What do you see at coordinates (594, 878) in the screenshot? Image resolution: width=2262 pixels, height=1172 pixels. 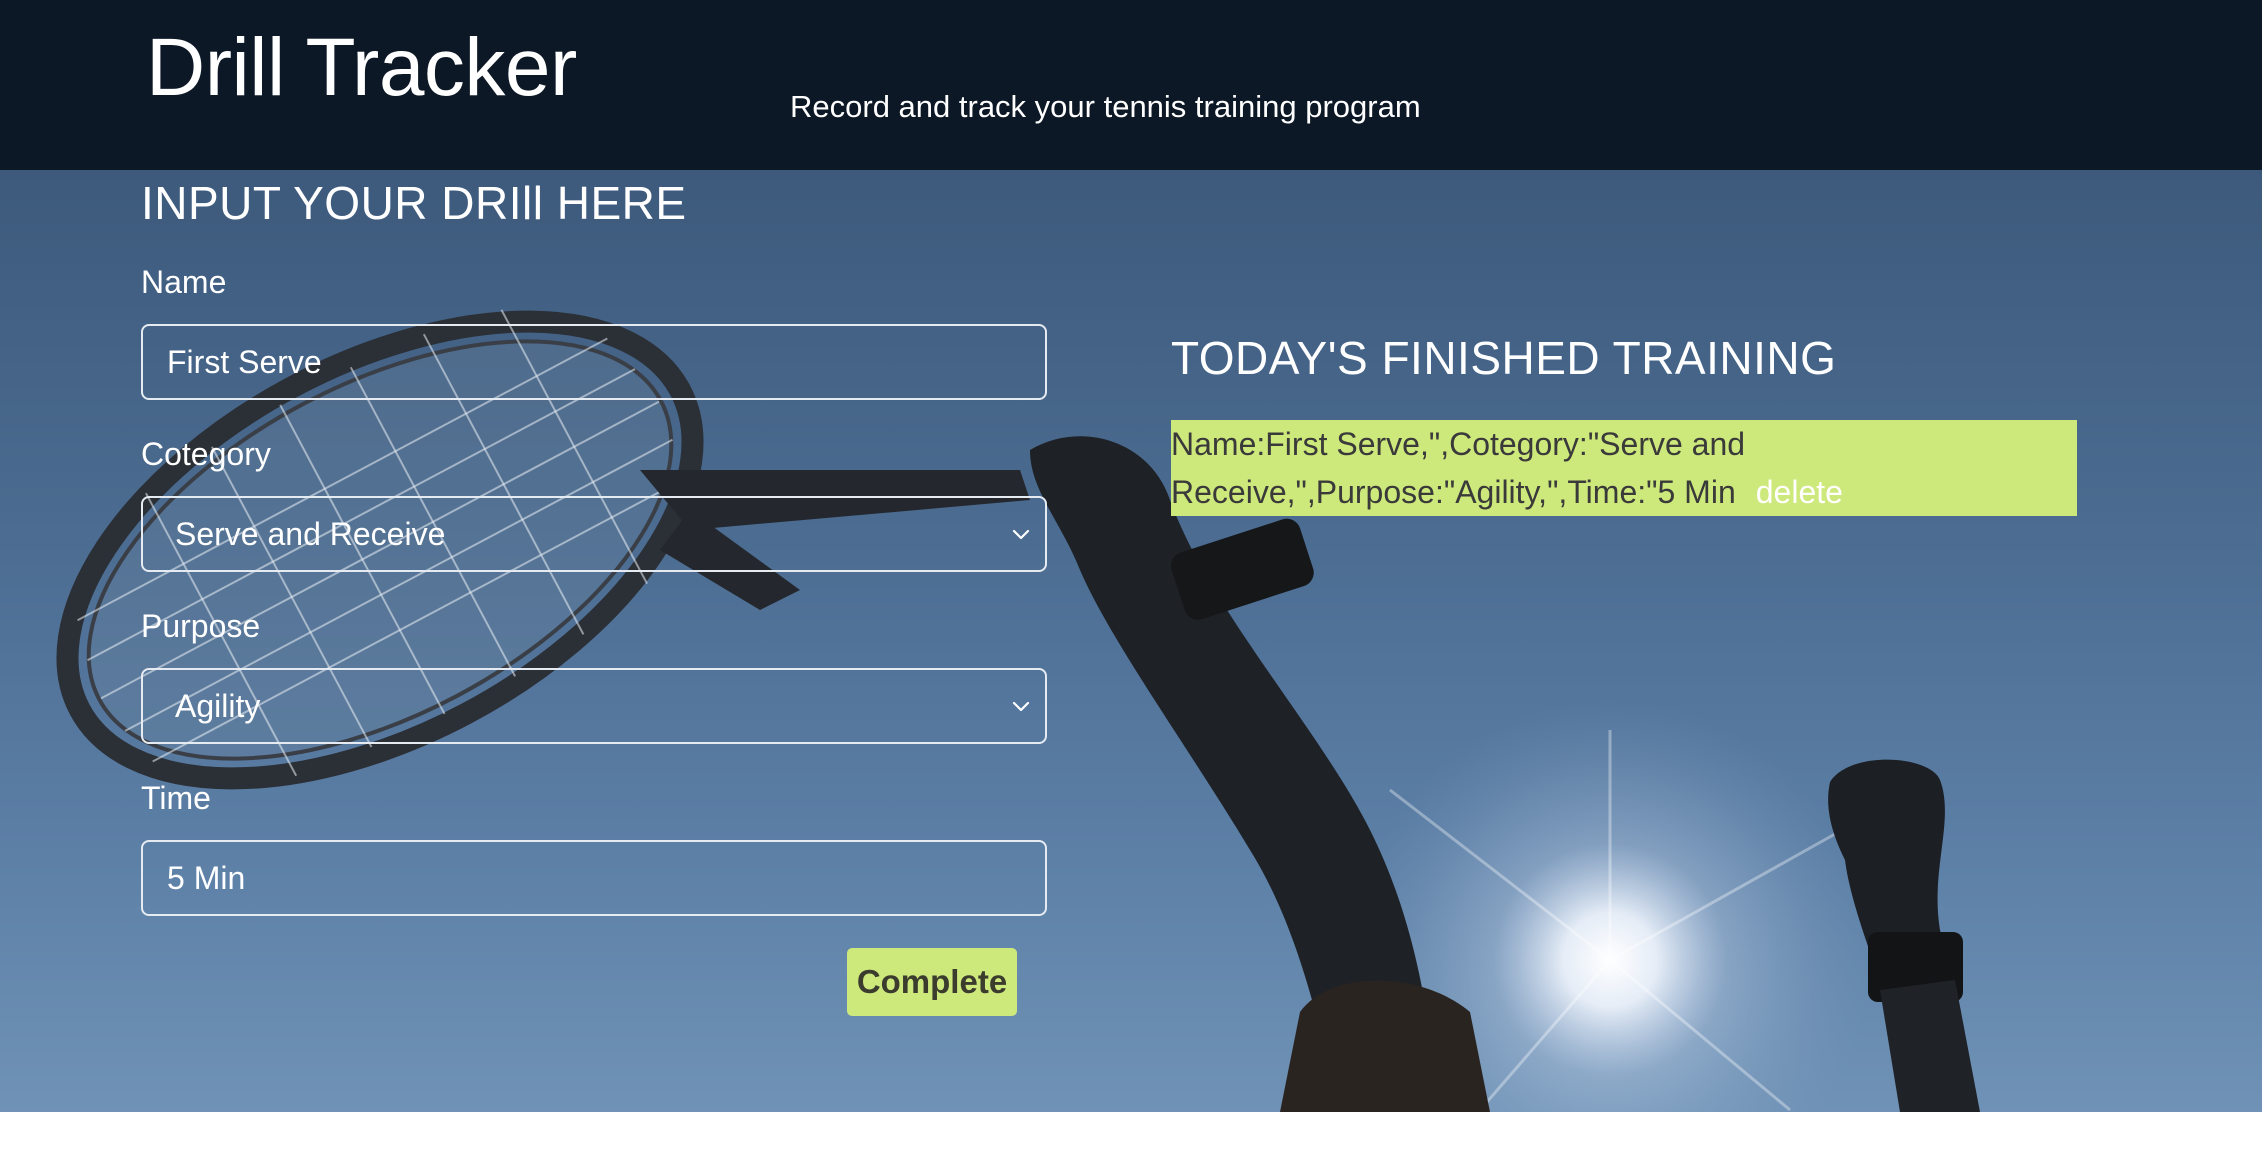 I see `time-input: 5 Min` at bounding box center [594, 878].